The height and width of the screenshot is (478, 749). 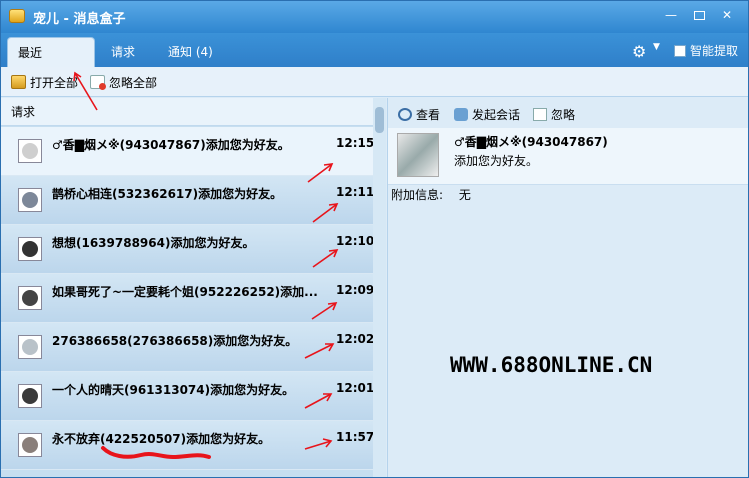 I want to click on title-bar: 宠儿 - 消息盒子 — ✕, so click(x=374, y=17).